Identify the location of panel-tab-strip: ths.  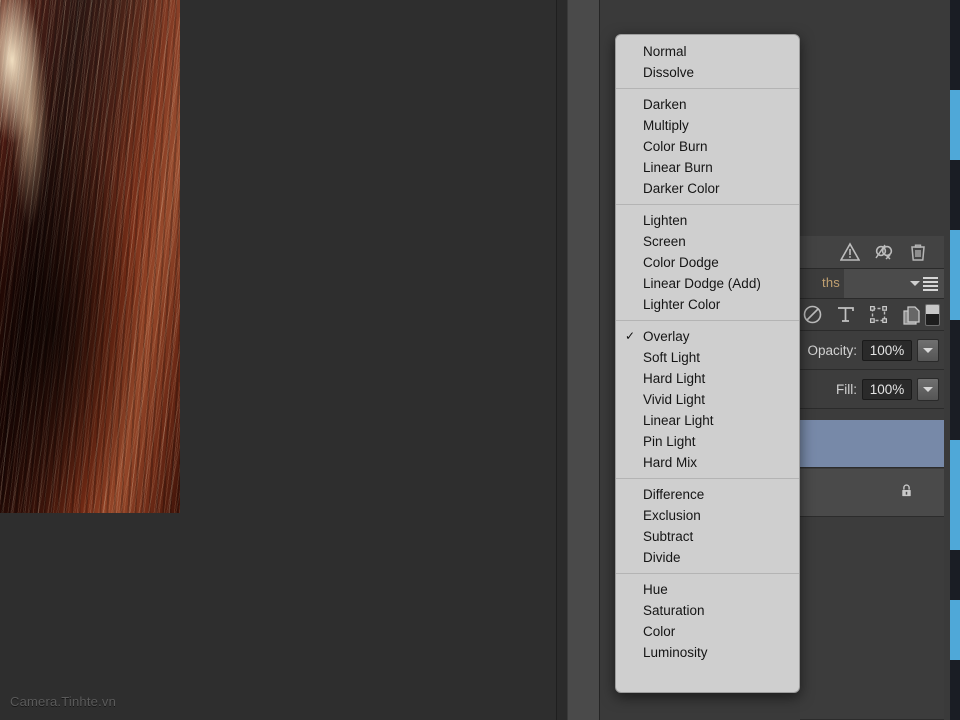
(872, 284).